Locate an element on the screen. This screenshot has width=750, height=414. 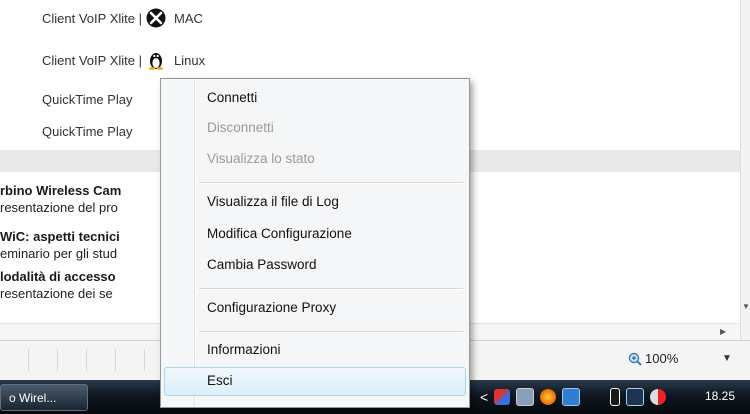
zoom-control: 100% is located at coordinates (653, 358).